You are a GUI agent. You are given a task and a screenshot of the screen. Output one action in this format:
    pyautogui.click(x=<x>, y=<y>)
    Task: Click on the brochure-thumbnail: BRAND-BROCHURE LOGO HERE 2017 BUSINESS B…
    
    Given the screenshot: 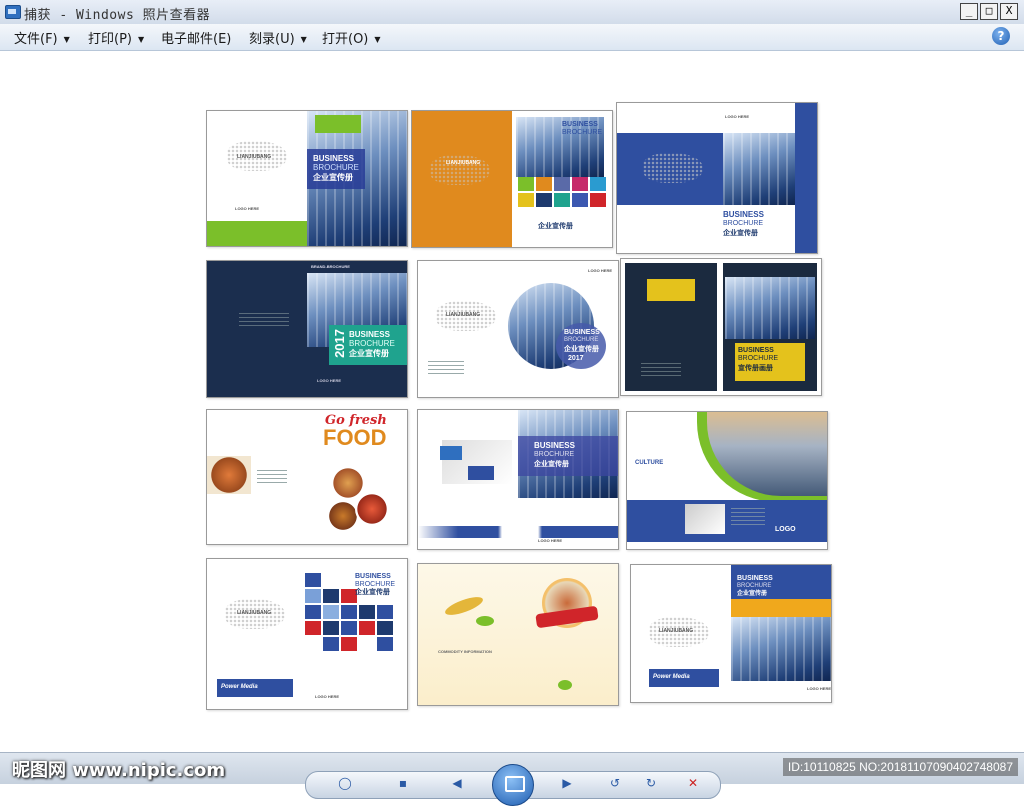 What is the action you would take?
    pyautogui.click(x=307, y=329)
    